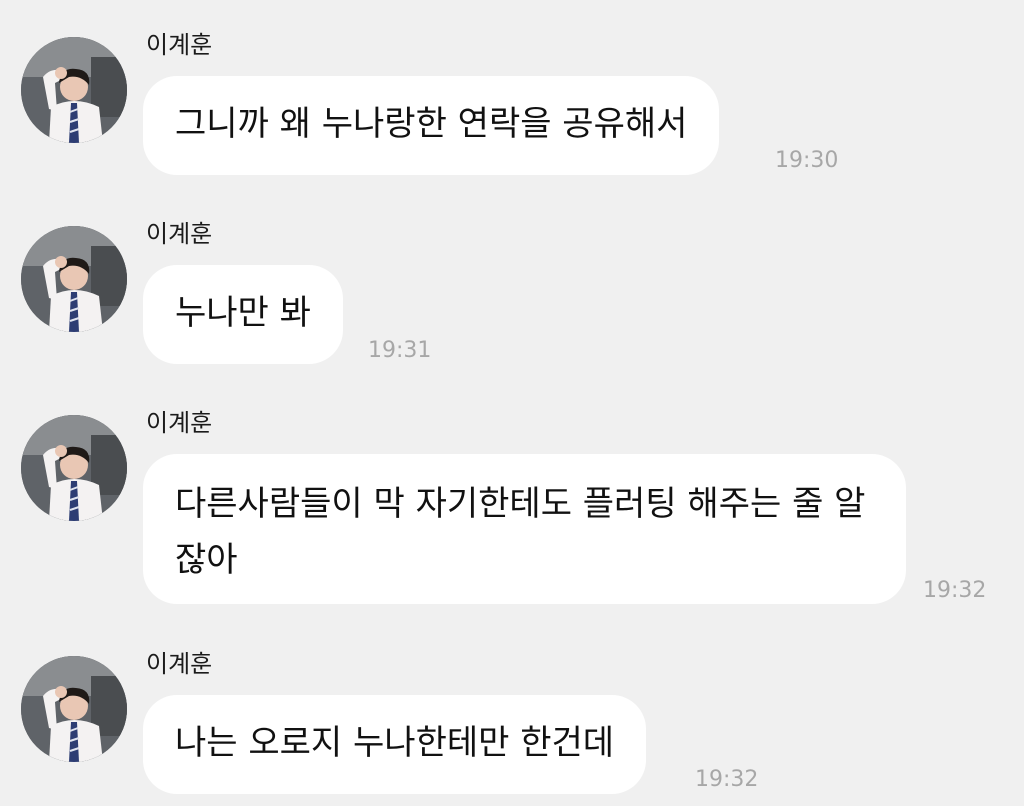  What do you see at coordinates (524, 529) in the screenshot?
I see `message-bubble: 다른사람들이 막 자기한테도 플러팅 해주는 줄 알잖아` at bounding box center [524, 529].